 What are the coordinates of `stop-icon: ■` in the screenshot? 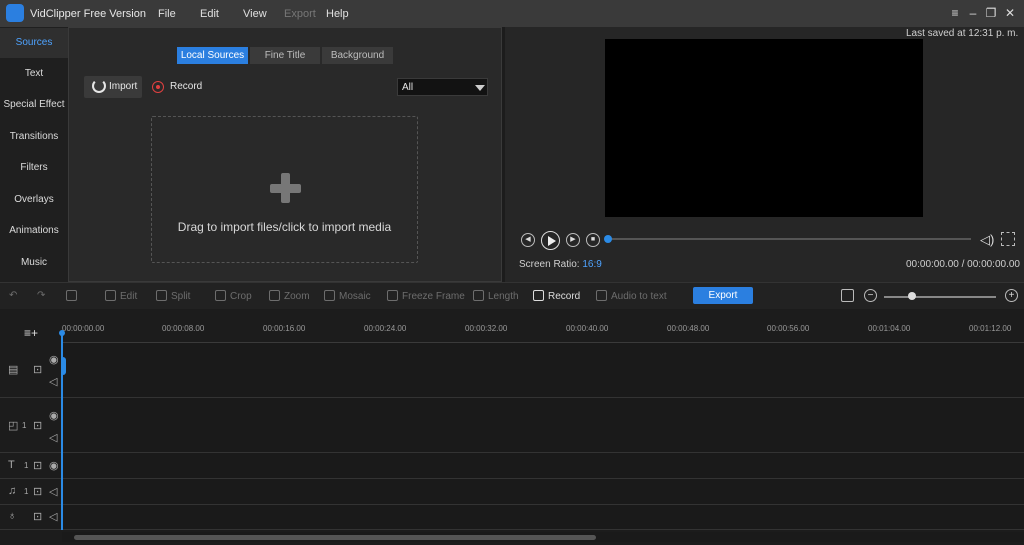 It's located at (593, 240).